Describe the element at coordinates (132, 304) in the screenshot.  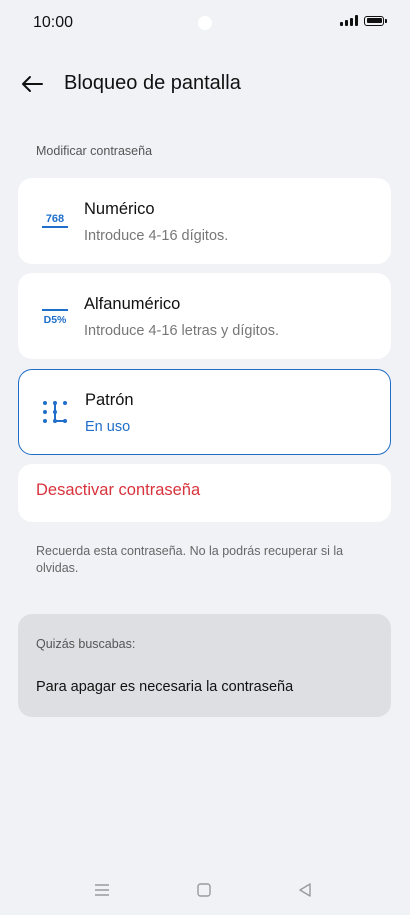
I see `option-title: Alfanumérico` at that location.